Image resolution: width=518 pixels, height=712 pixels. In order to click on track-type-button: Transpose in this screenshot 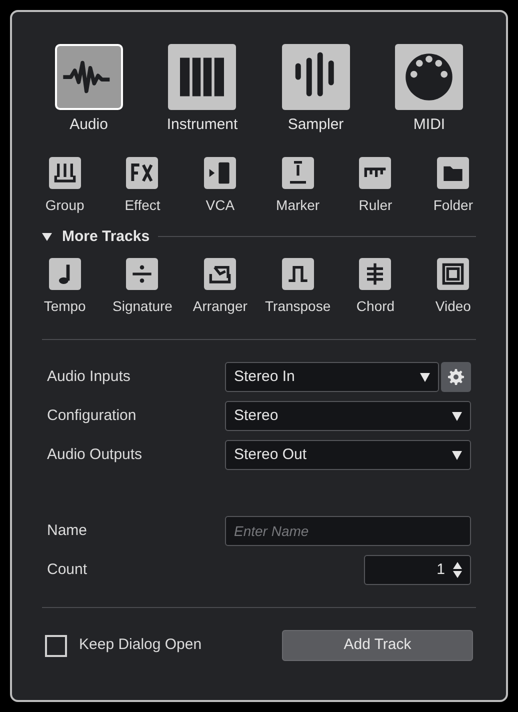, I will do `click(297, 287)`.